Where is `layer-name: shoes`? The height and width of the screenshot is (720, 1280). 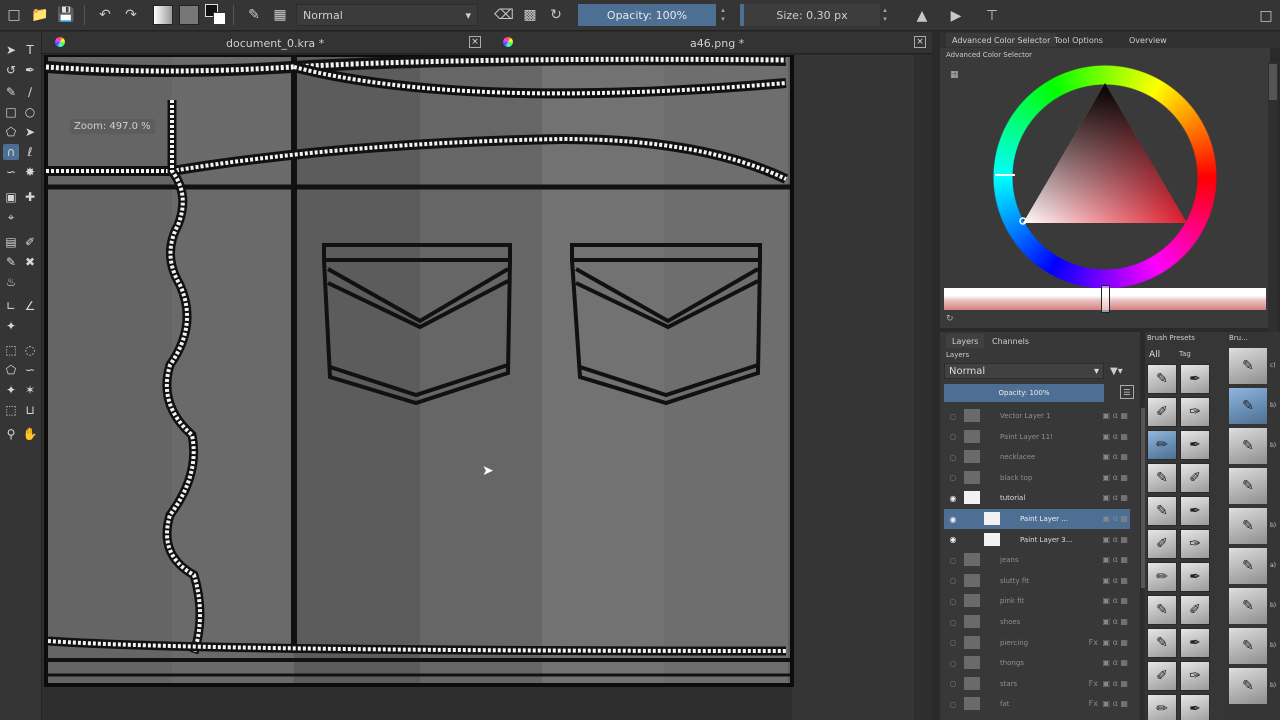 layer-name: shoes is located at coordinates (1010, 622).